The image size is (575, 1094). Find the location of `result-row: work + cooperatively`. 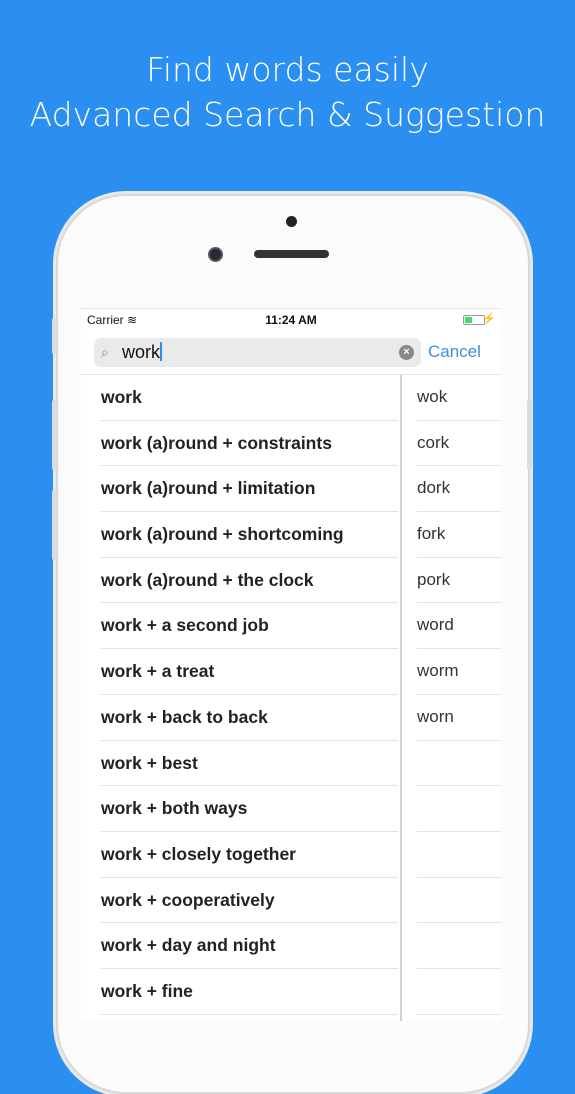

result-row: work + cooperatively is located at coordinates (240, 901).